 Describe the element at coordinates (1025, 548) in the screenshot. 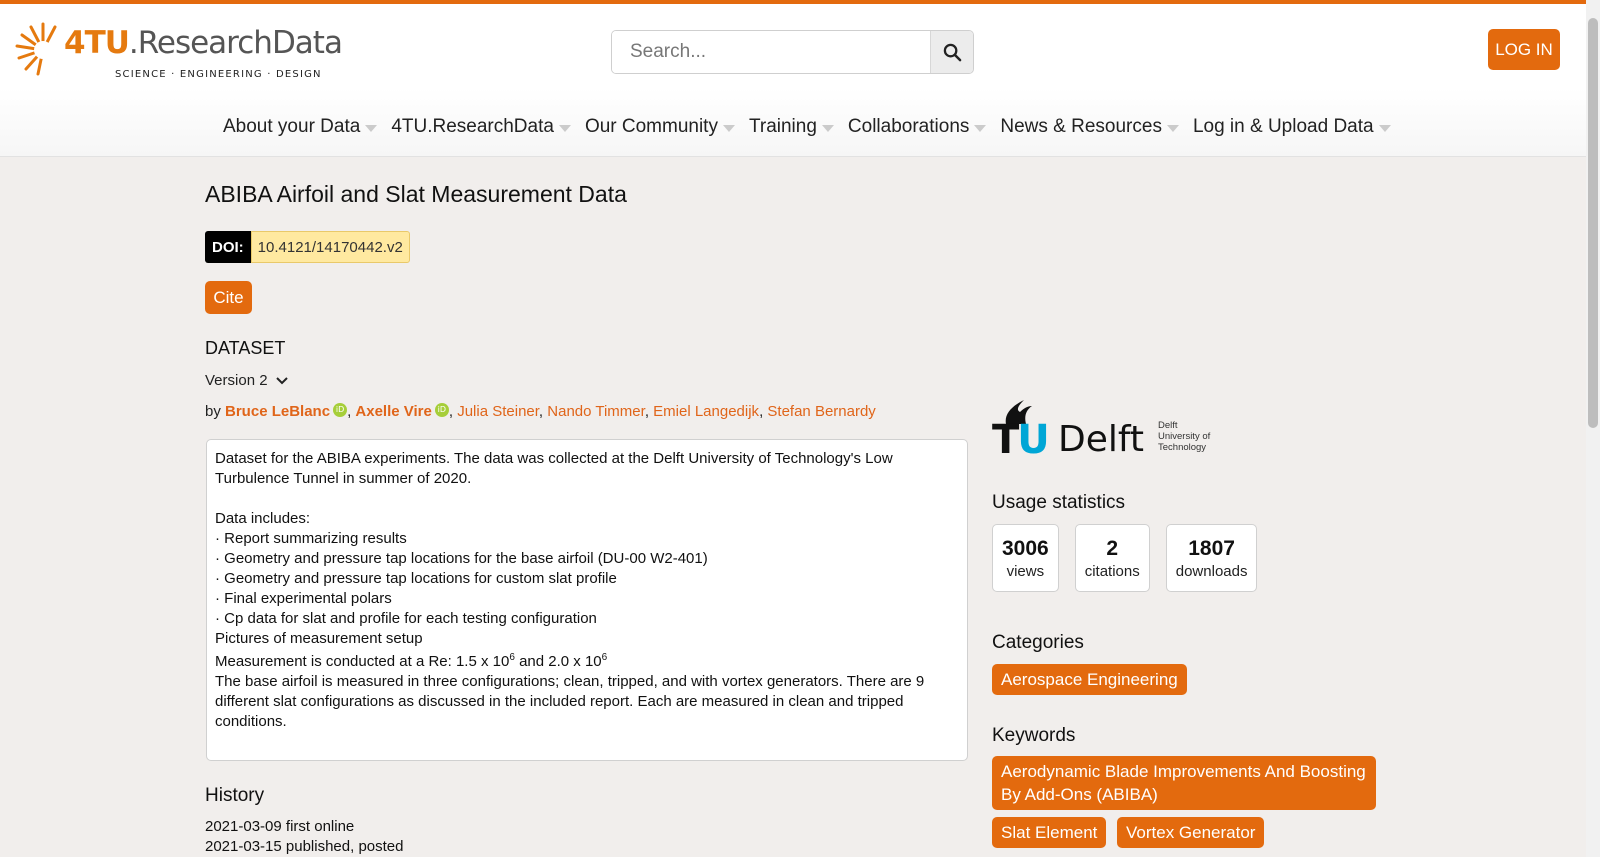

I see `stat-value: 3006` at that location.